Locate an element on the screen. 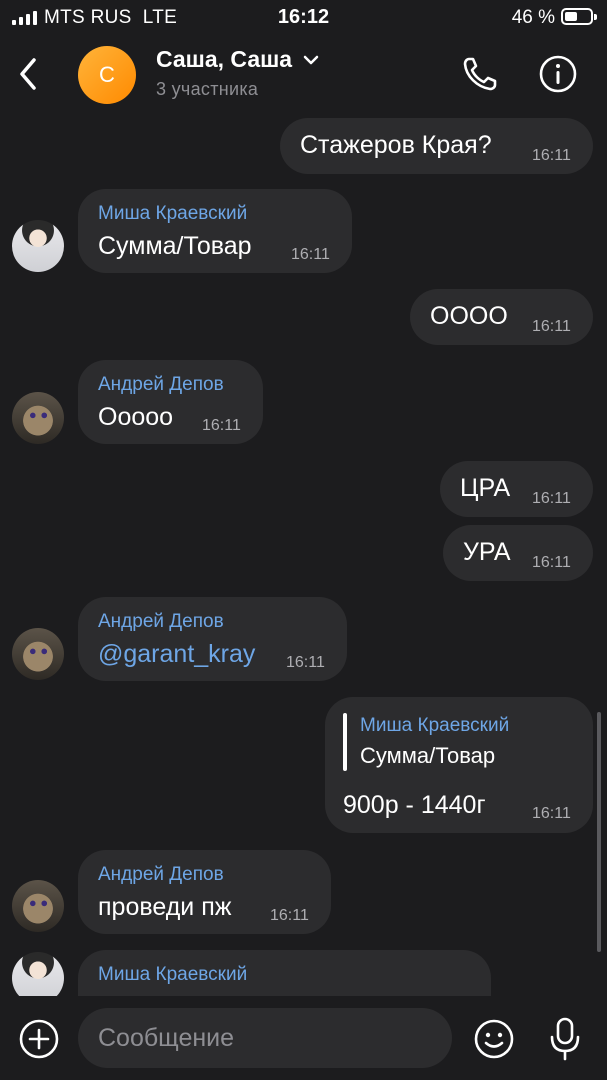 Image resolution: width=607 pixels, height=1080 pixels. scrollbar is located at coordinates (599, 832).